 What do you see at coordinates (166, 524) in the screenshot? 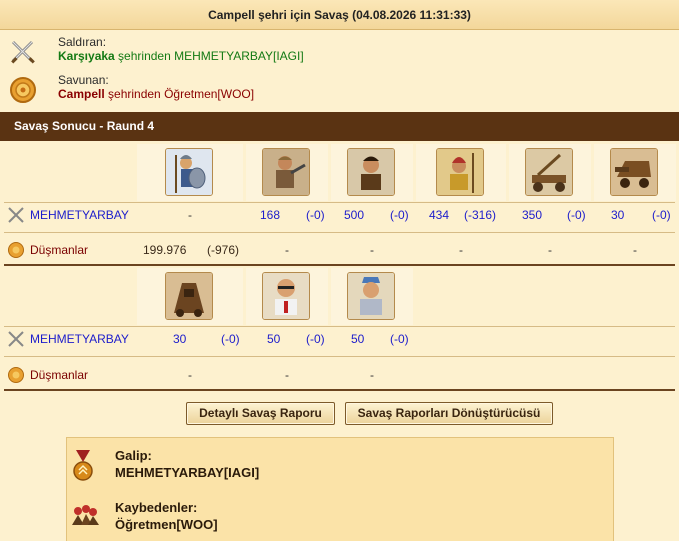
I see `losers-name: Öğretmen[WOO]` at bounding box center [166, 524].